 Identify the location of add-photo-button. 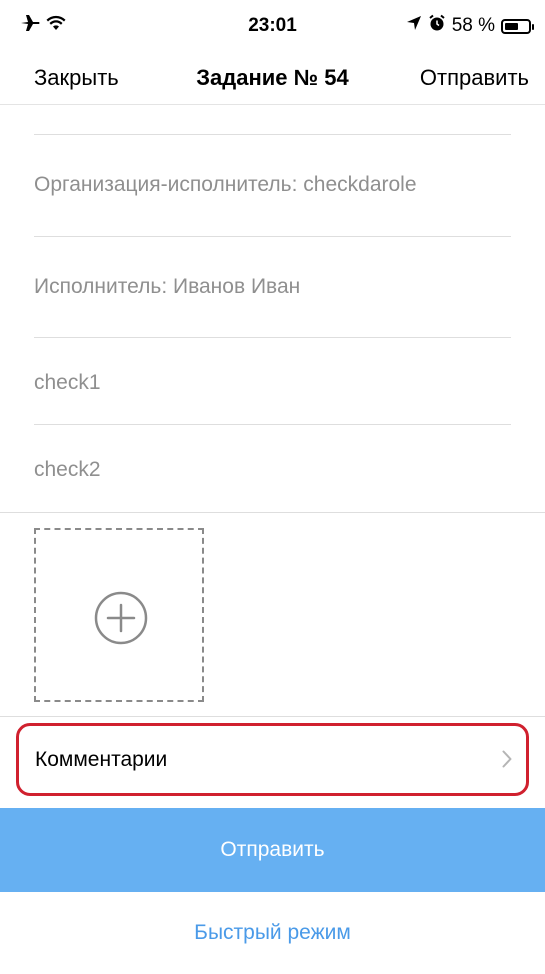
(119, 615).